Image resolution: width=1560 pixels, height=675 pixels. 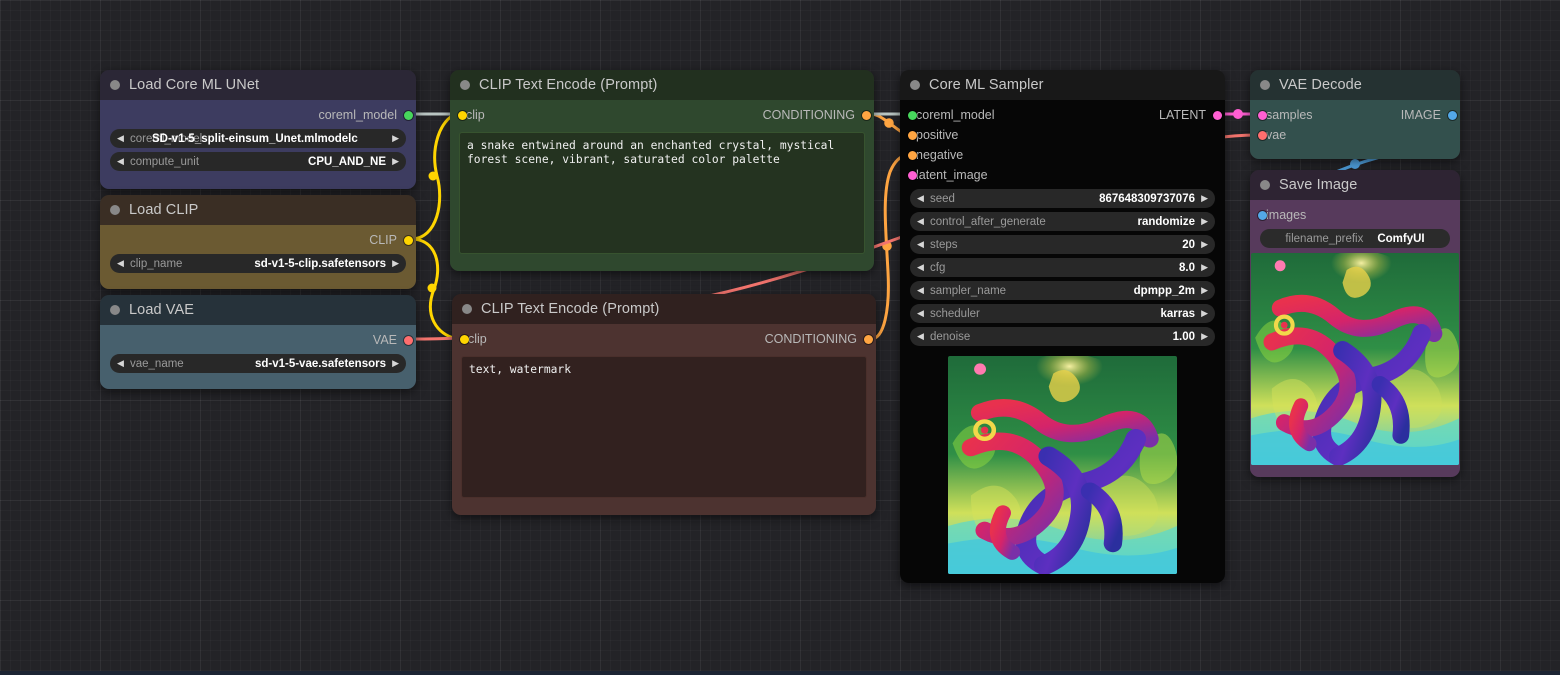 I want to click on widget-value: CPU_AND_NE, so click(x=347, y=162).